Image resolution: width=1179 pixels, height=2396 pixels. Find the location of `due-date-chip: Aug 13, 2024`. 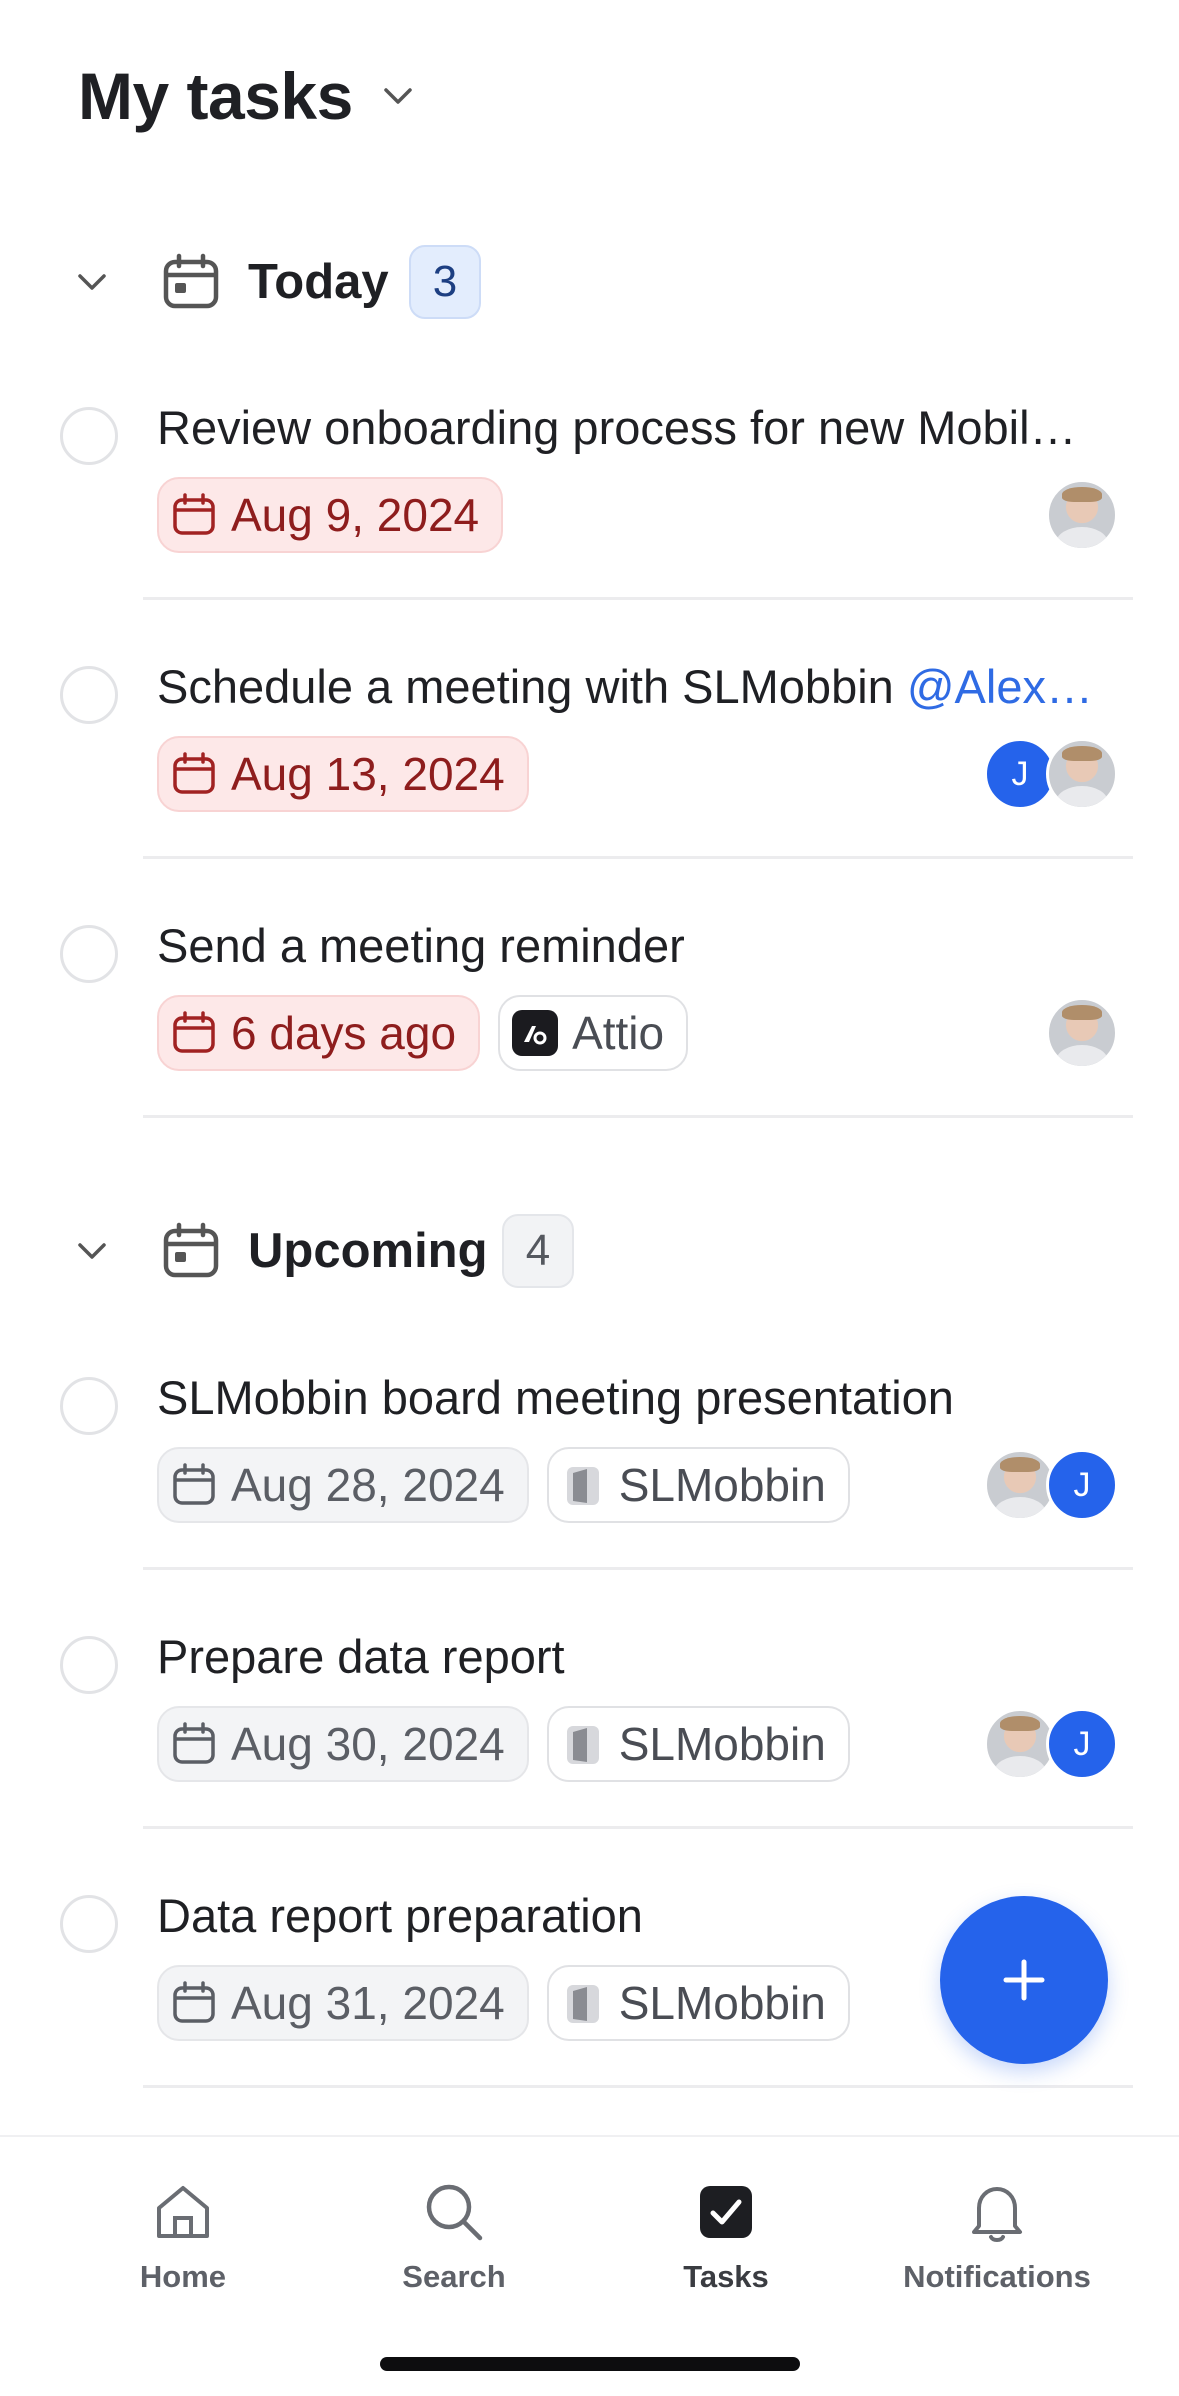

due-date-chip: Aug 13, 2024 is located at coordinates (343, 774).